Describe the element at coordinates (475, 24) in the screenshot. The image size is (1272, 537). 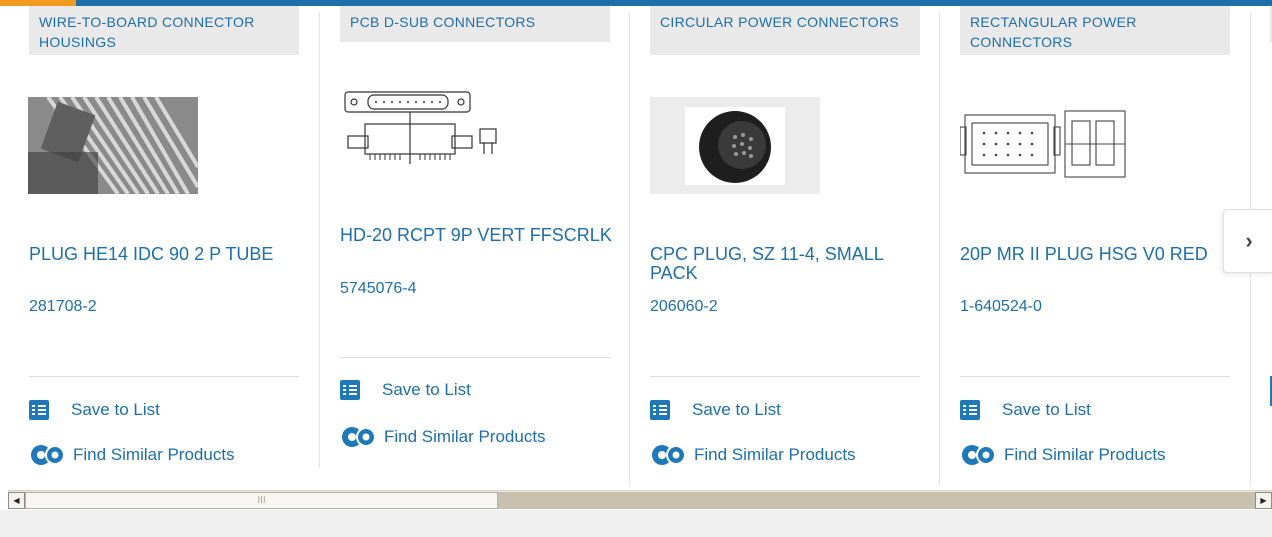
I see `category-label: PCB D-SUB CONNECTORS` at that location.